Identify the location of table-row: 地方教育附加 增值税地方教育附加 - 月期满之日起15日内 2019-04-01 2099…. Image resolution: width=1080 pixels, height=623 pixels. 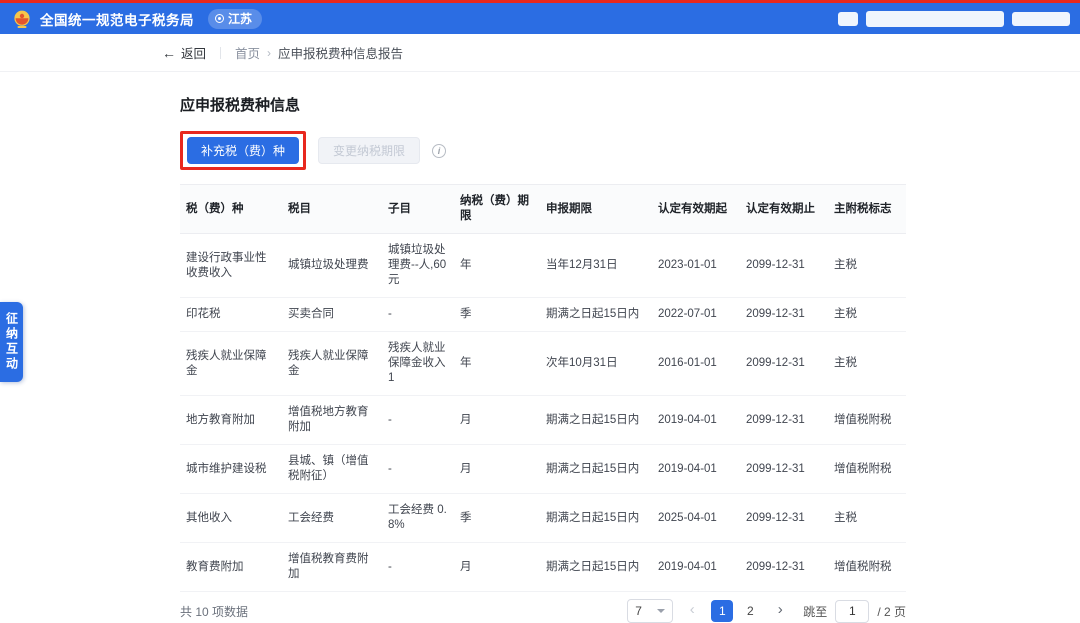
(543, 420).